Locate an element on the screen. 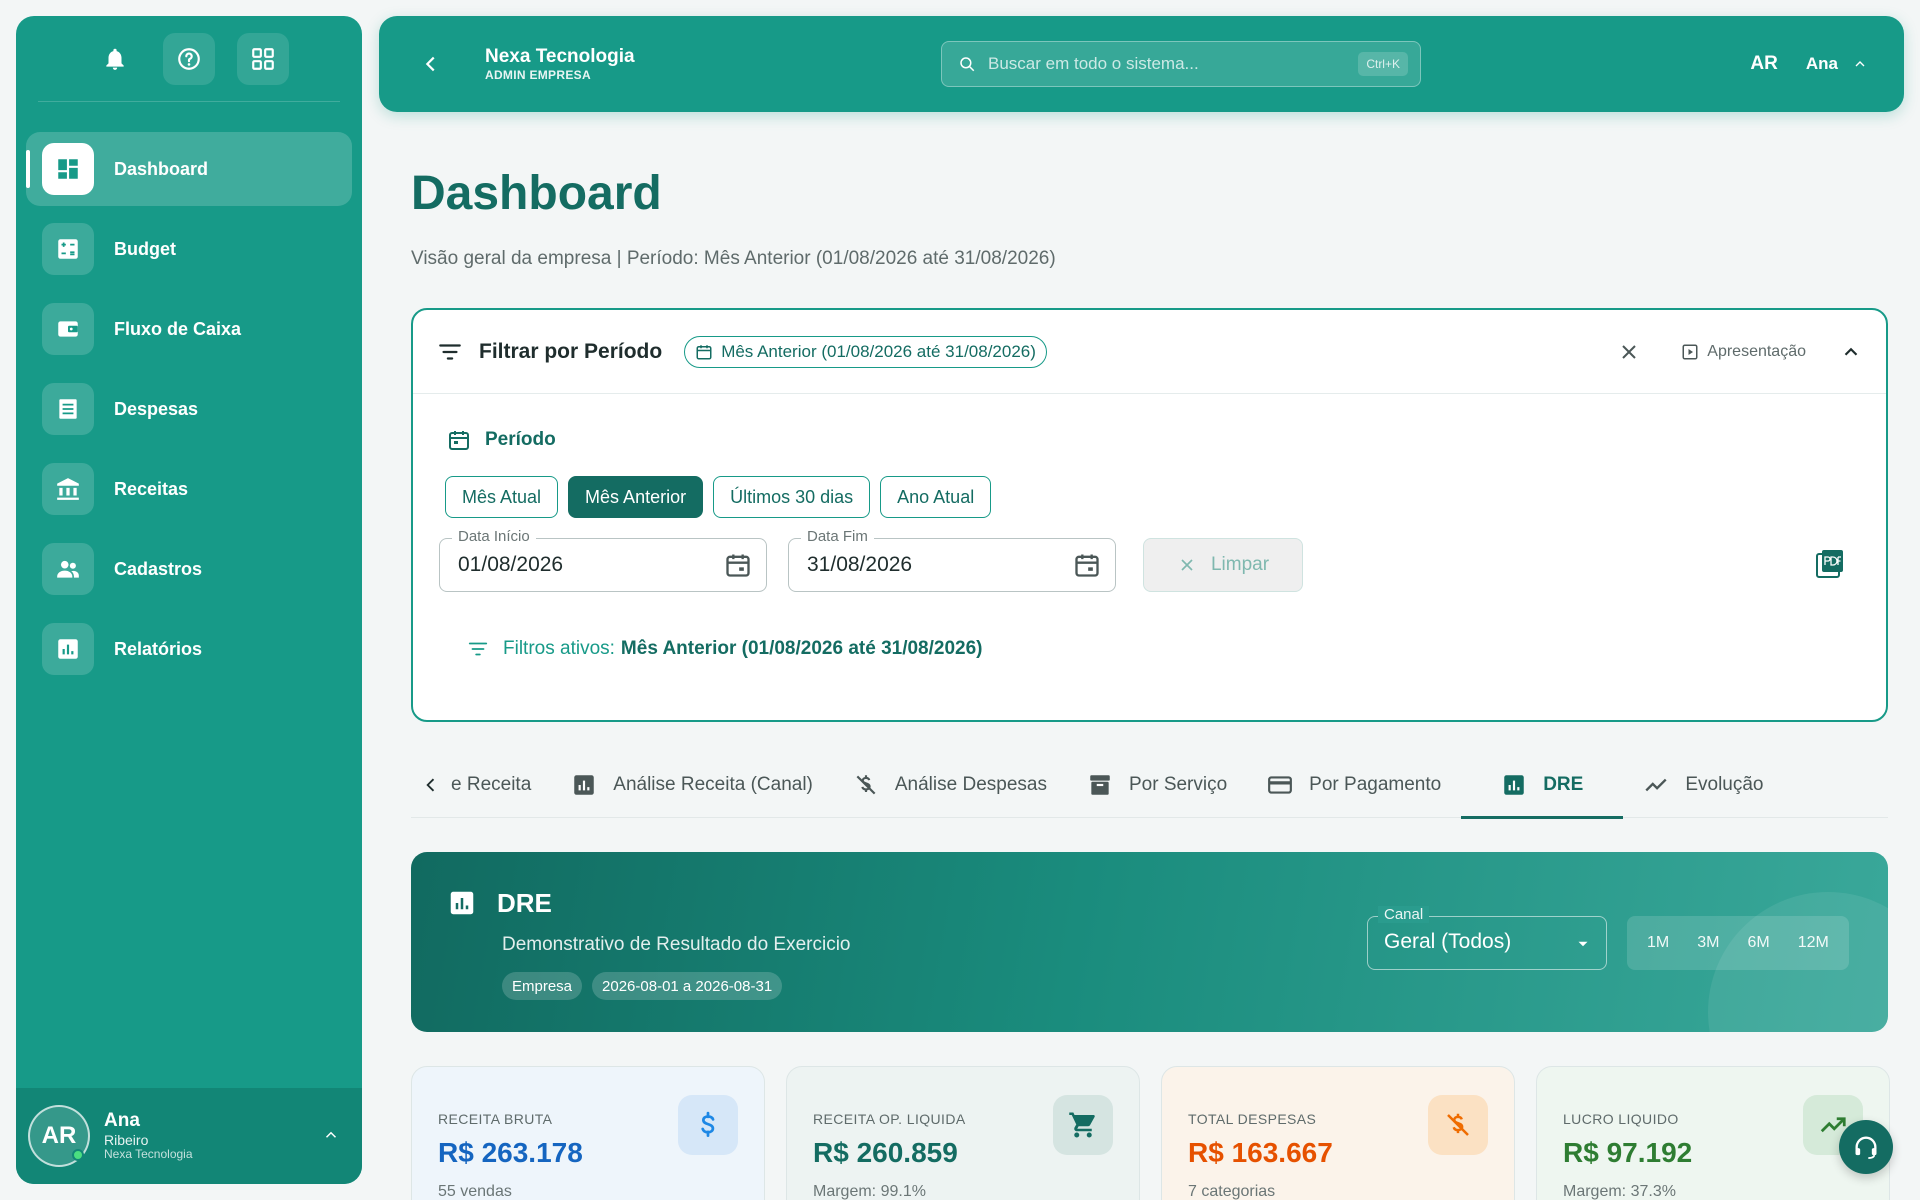 This screenshot has height=1200, width=1920. headset-icon is located at coordinates (1866, 1148).